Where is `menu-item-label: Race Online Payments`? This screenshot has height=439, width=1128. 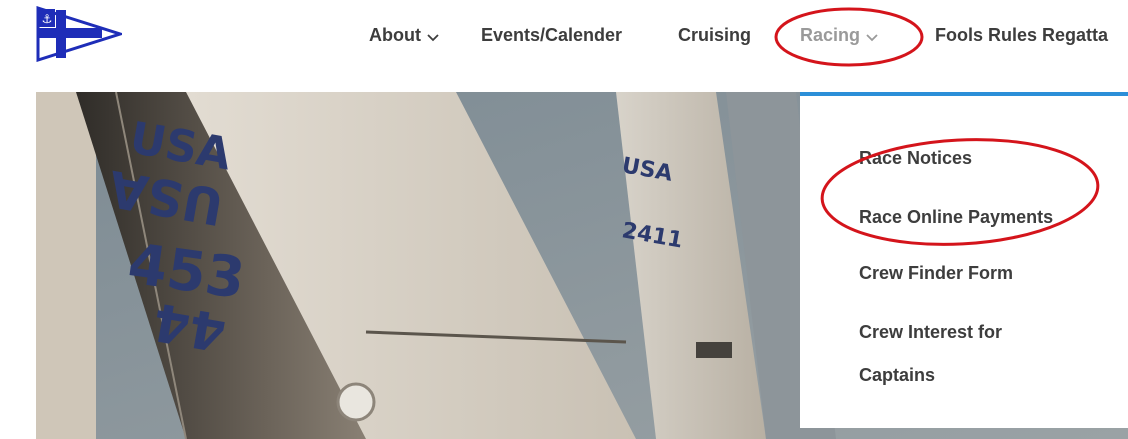 menu-item-label: Race Online Payments is located at coordinates (956, 217).